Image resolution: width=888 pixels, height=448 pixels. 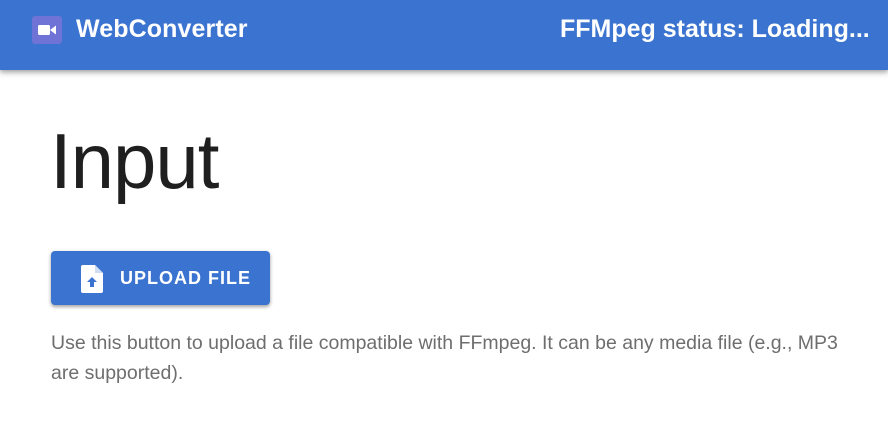 I want to click on upload-button-label: UPLOAD FILE, so click(x=185, y=278).